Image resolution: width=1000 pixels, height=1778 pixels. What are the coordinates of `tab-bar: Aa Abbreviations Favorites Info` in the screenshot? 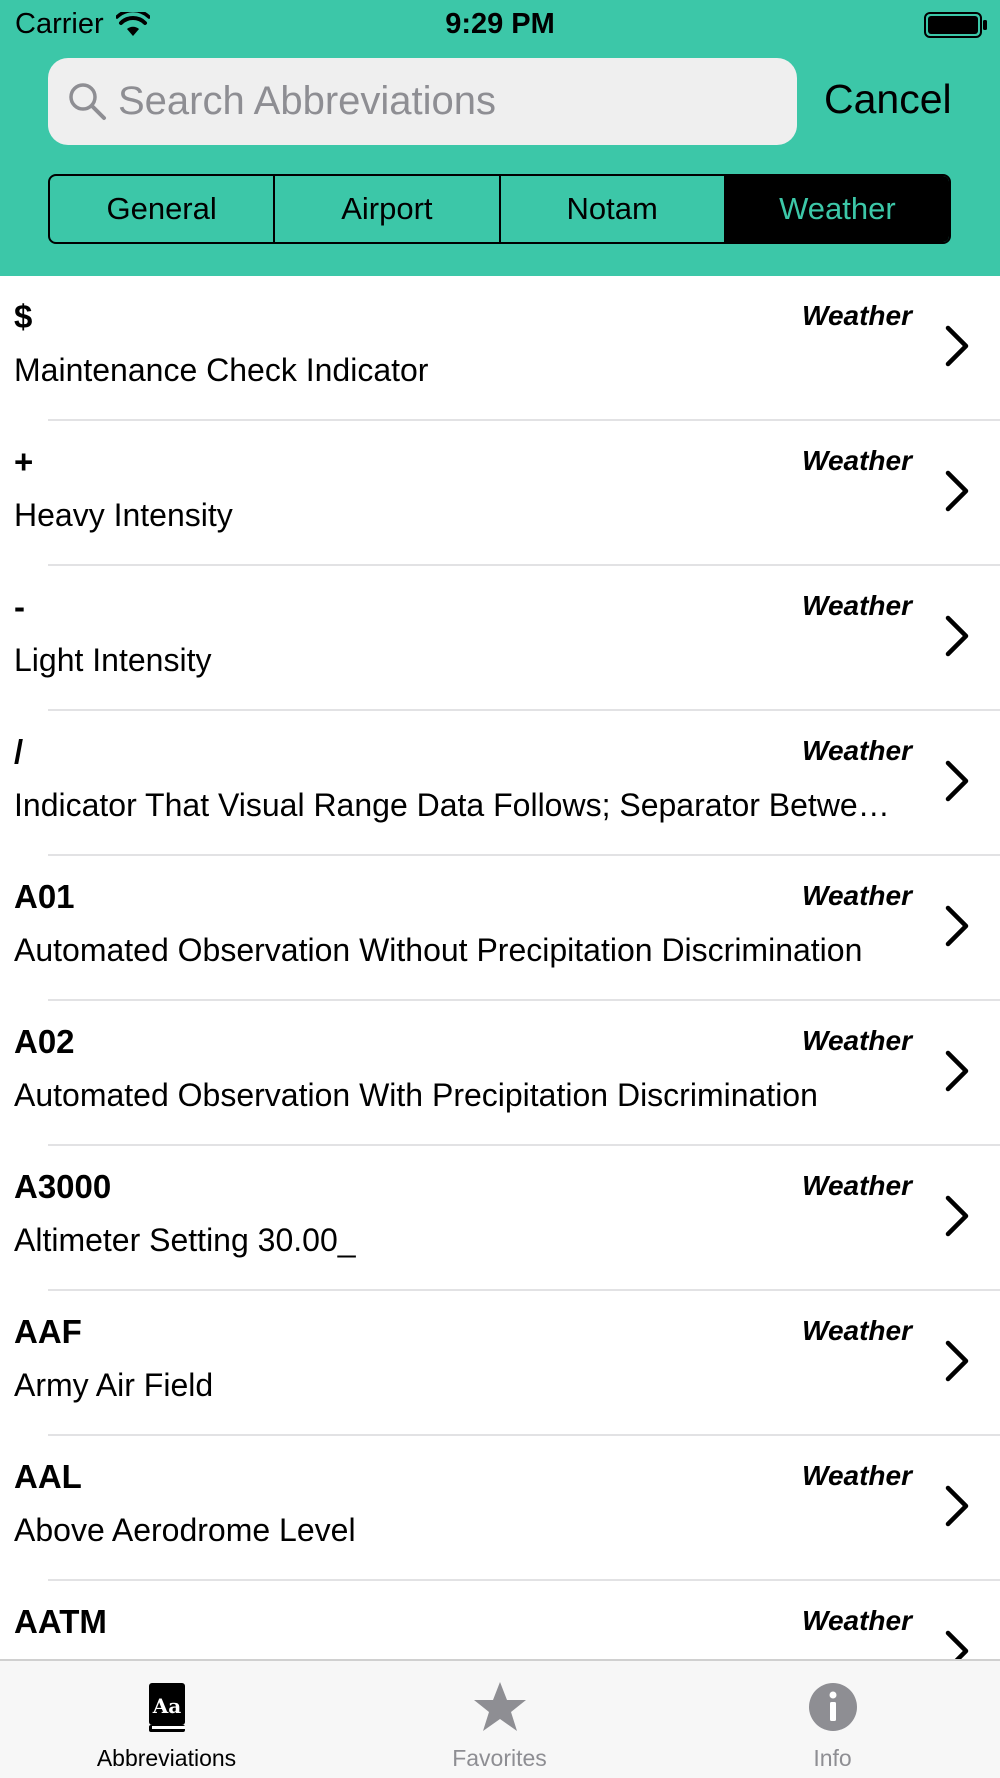 It's located at (500, 1718).